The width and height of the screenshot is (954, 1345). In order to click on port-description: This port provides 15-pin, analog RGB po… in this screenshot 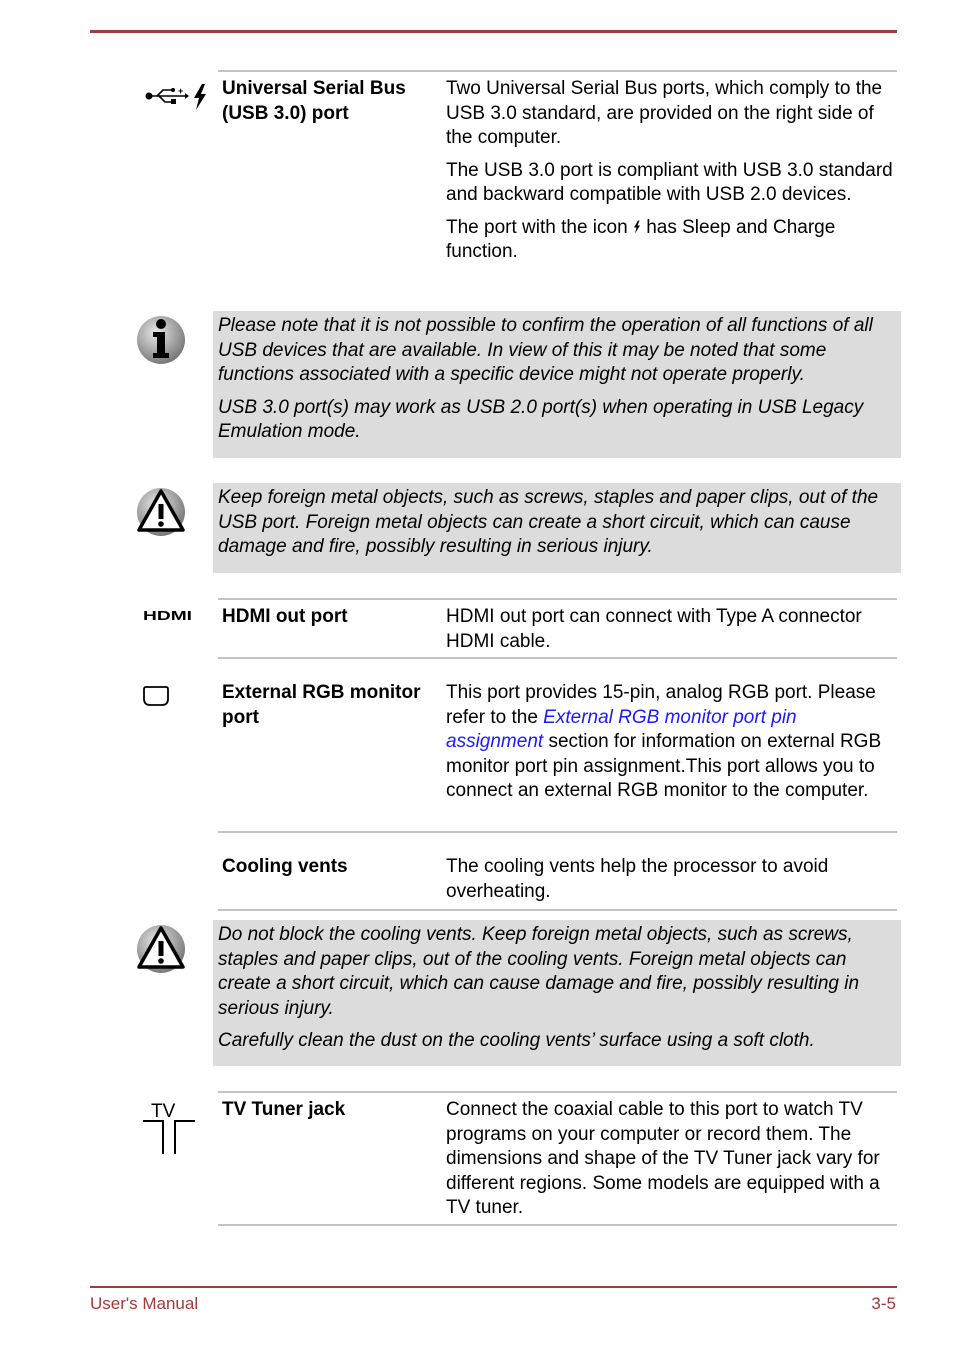, I will do `click(664, 741)`.